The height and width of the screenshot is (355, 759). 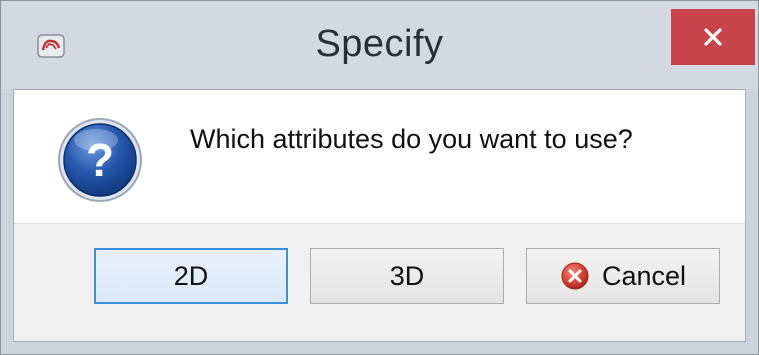 I want to click on close-icon, so click(x=713, y=37).